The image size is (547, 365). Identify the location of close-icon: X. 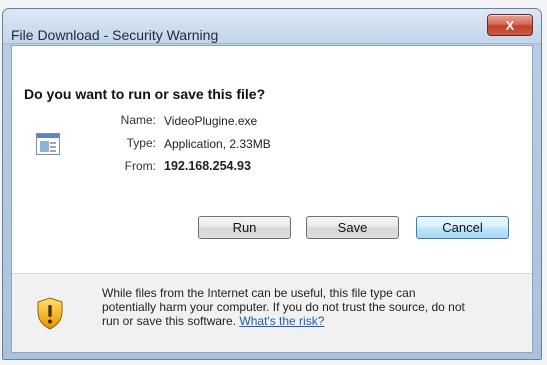
(510, 25).